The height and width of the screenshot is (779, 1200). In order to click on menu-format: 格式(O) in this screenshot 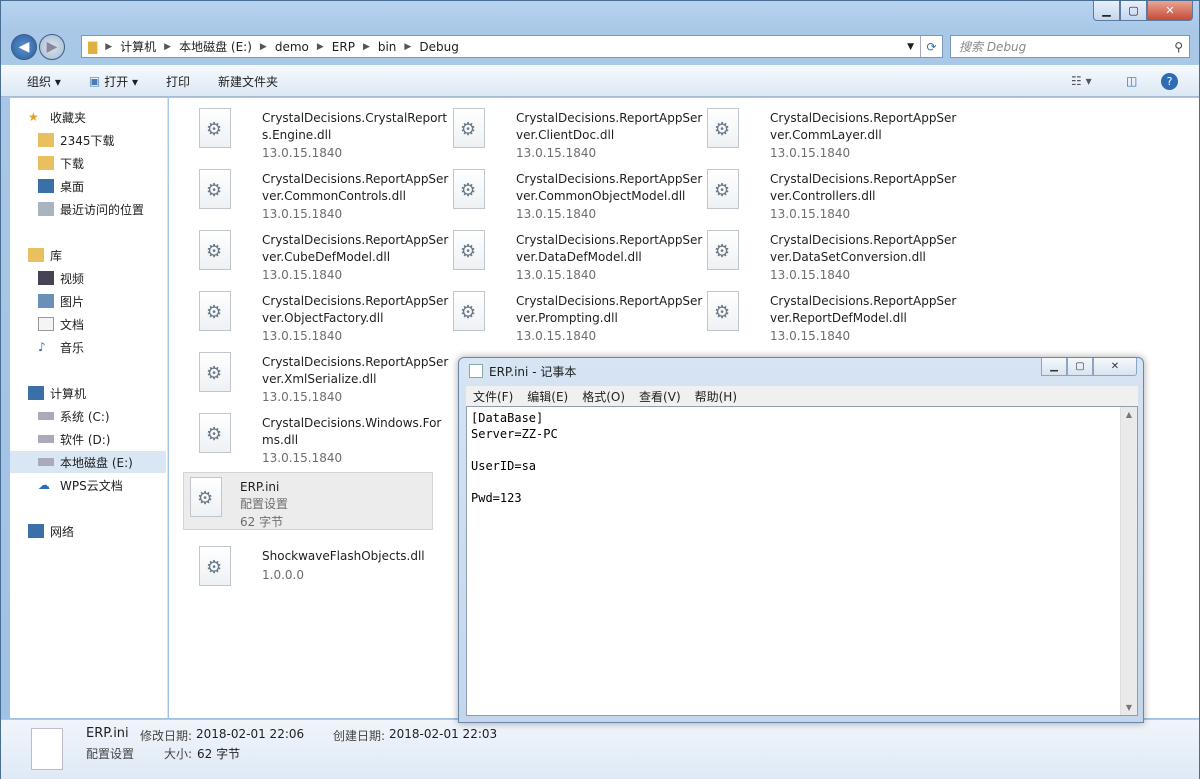, I will do `click(603, 396)`.